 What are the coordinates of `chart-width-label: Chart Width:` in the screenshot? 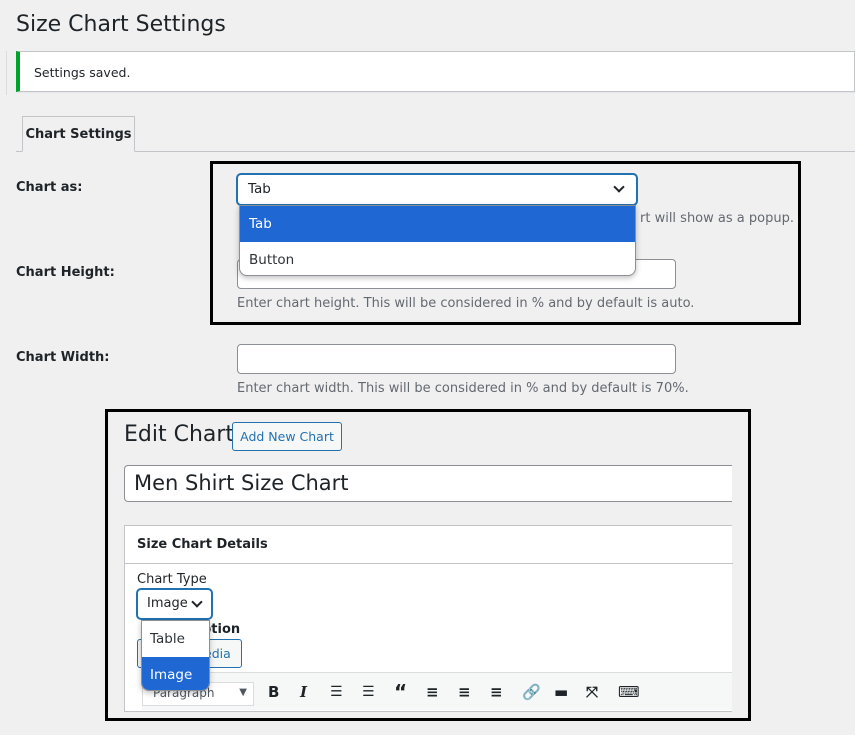 It's located at (63, 357).